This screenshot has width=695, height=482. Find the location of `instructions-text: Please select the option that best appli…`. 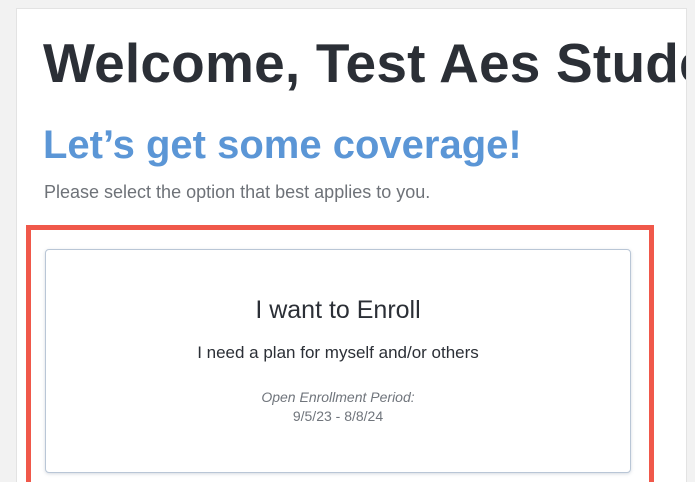

instructions-text: Please select the option that best appli… is located at coordinates (237, 192).